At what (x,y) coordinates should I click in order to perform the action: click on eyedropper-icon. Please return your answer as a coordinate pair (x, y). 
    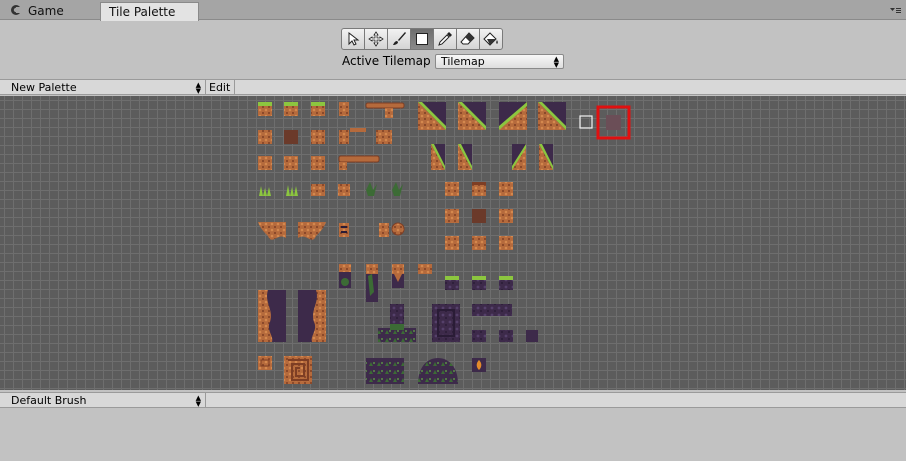
    Looking at the image, I should click on (445, 39).